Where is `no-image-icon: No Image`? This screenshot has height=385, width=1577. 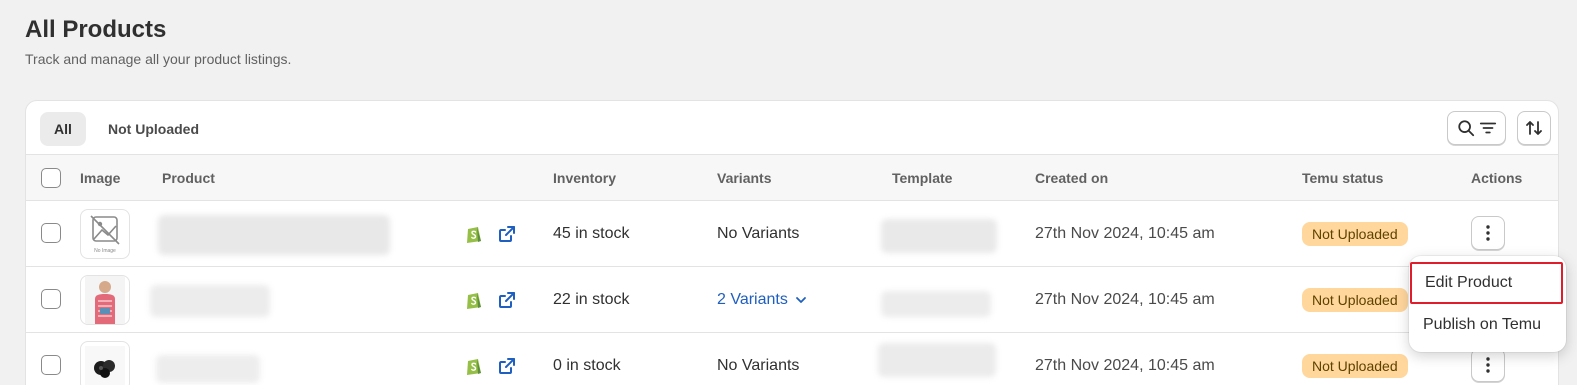 no-image-icon: No Image is located at coordinates (105, 234).